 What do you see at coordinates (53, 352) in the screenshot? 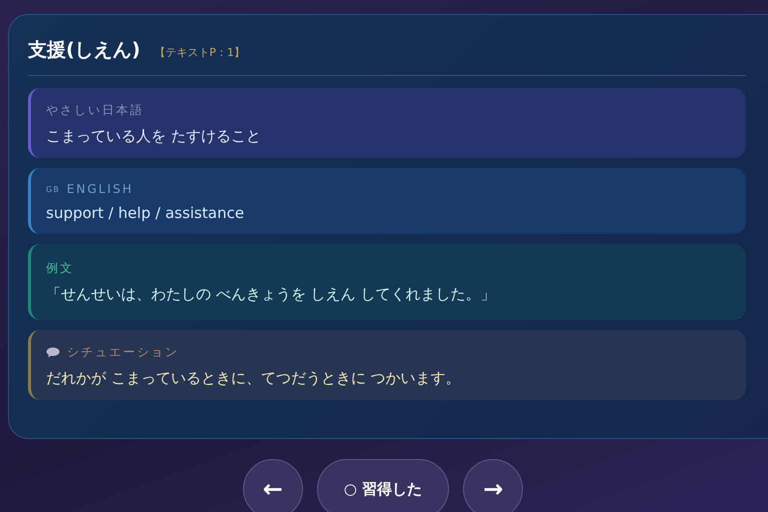
I see `speech-bubble-icon` at bounding box center [53, 352].